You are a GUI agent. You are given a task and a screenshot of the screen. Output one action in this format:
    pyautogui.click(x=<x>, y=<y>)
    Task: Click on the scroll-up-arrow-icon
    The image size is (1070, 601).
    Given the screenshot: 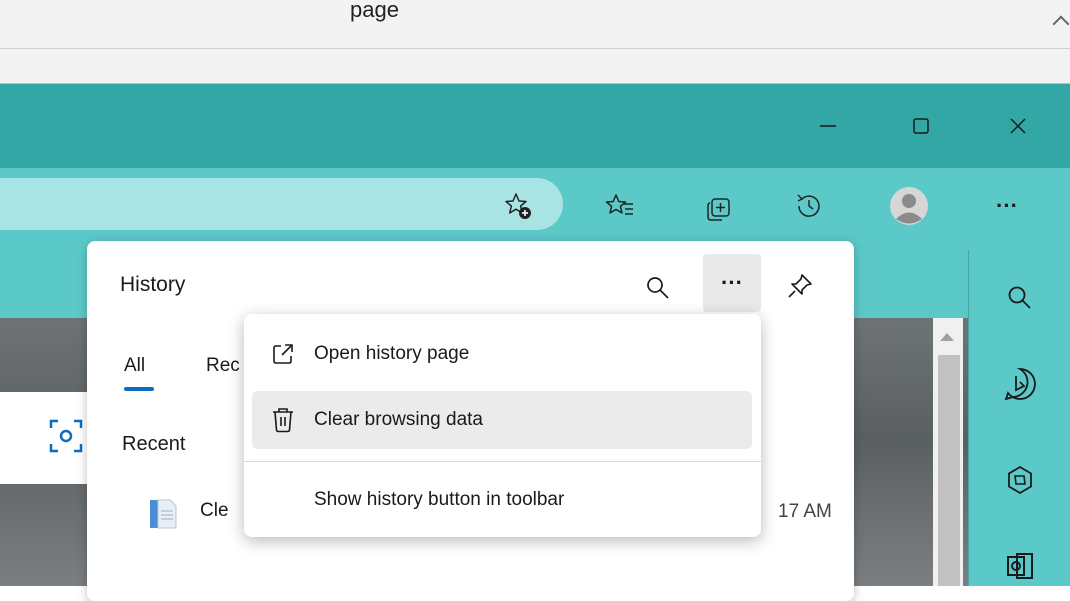 What is the action you would take?
    pyautogui.click(x=947, y=337)
    